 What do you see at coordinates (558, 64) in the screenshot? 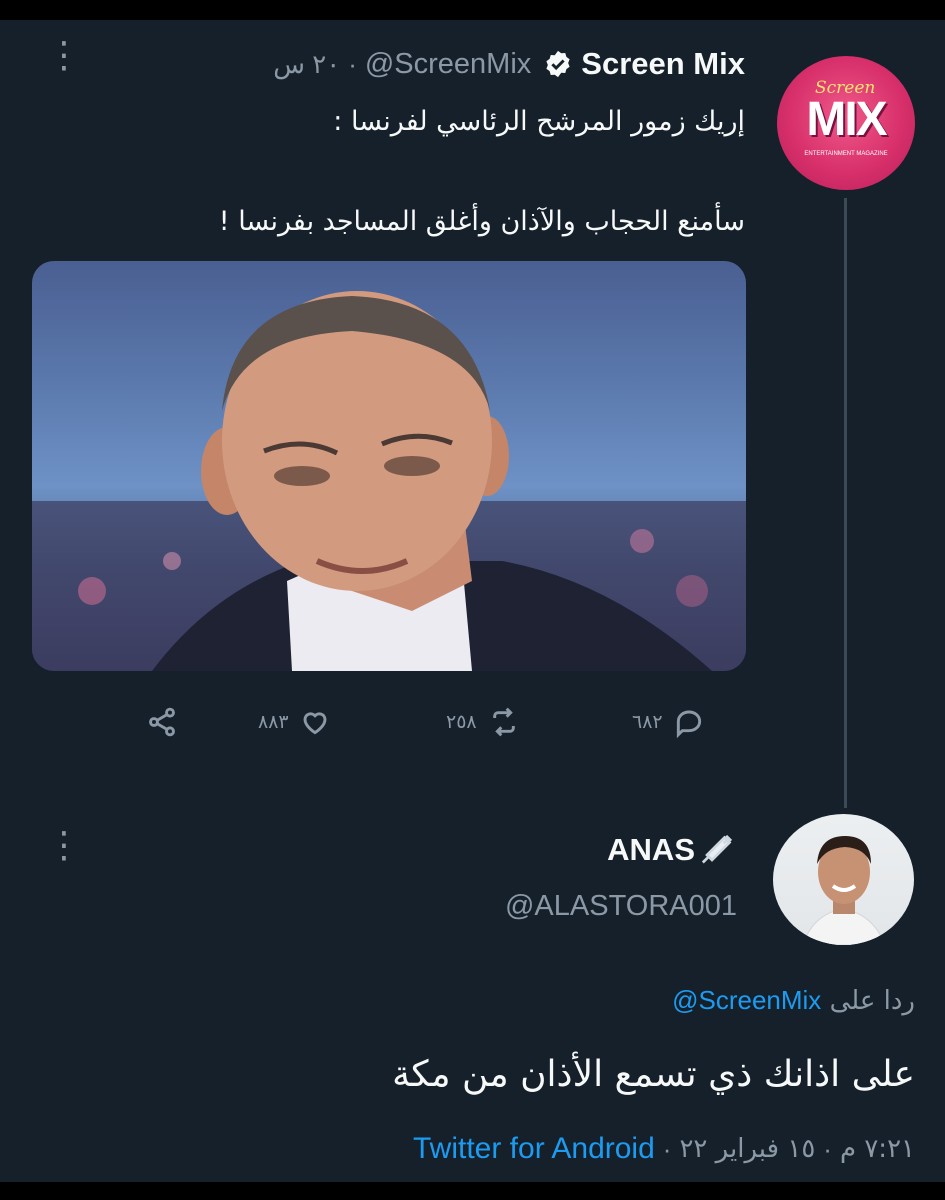
I see `verified-badge-icon` at bounding box center [558, 64].